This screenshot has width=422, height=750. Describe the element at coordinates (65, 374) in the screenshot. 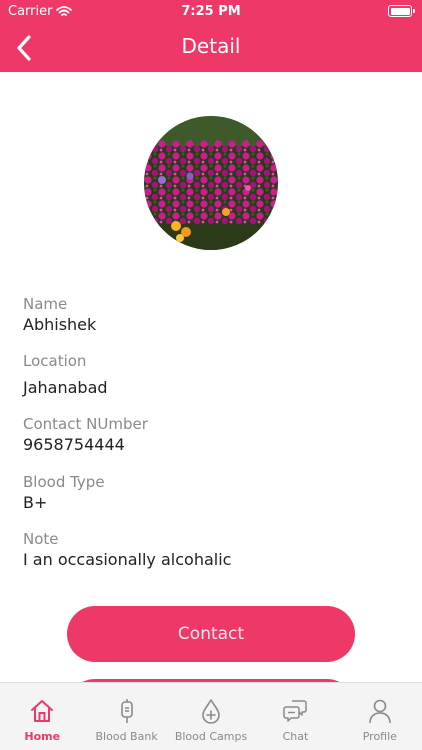

I see `detail-location: Location Jahanabad` at that location.